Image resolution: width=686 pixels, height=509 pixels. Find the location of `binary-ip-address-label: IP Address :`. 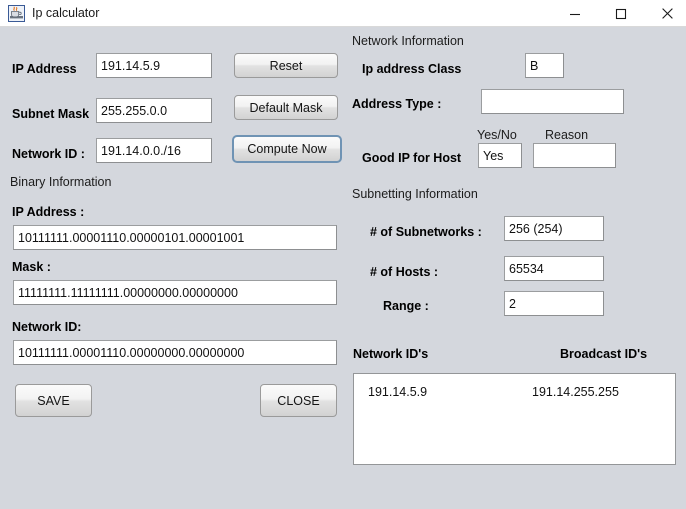

binary-ip-address-label: IP Address : is located at coordinates (48, 212).